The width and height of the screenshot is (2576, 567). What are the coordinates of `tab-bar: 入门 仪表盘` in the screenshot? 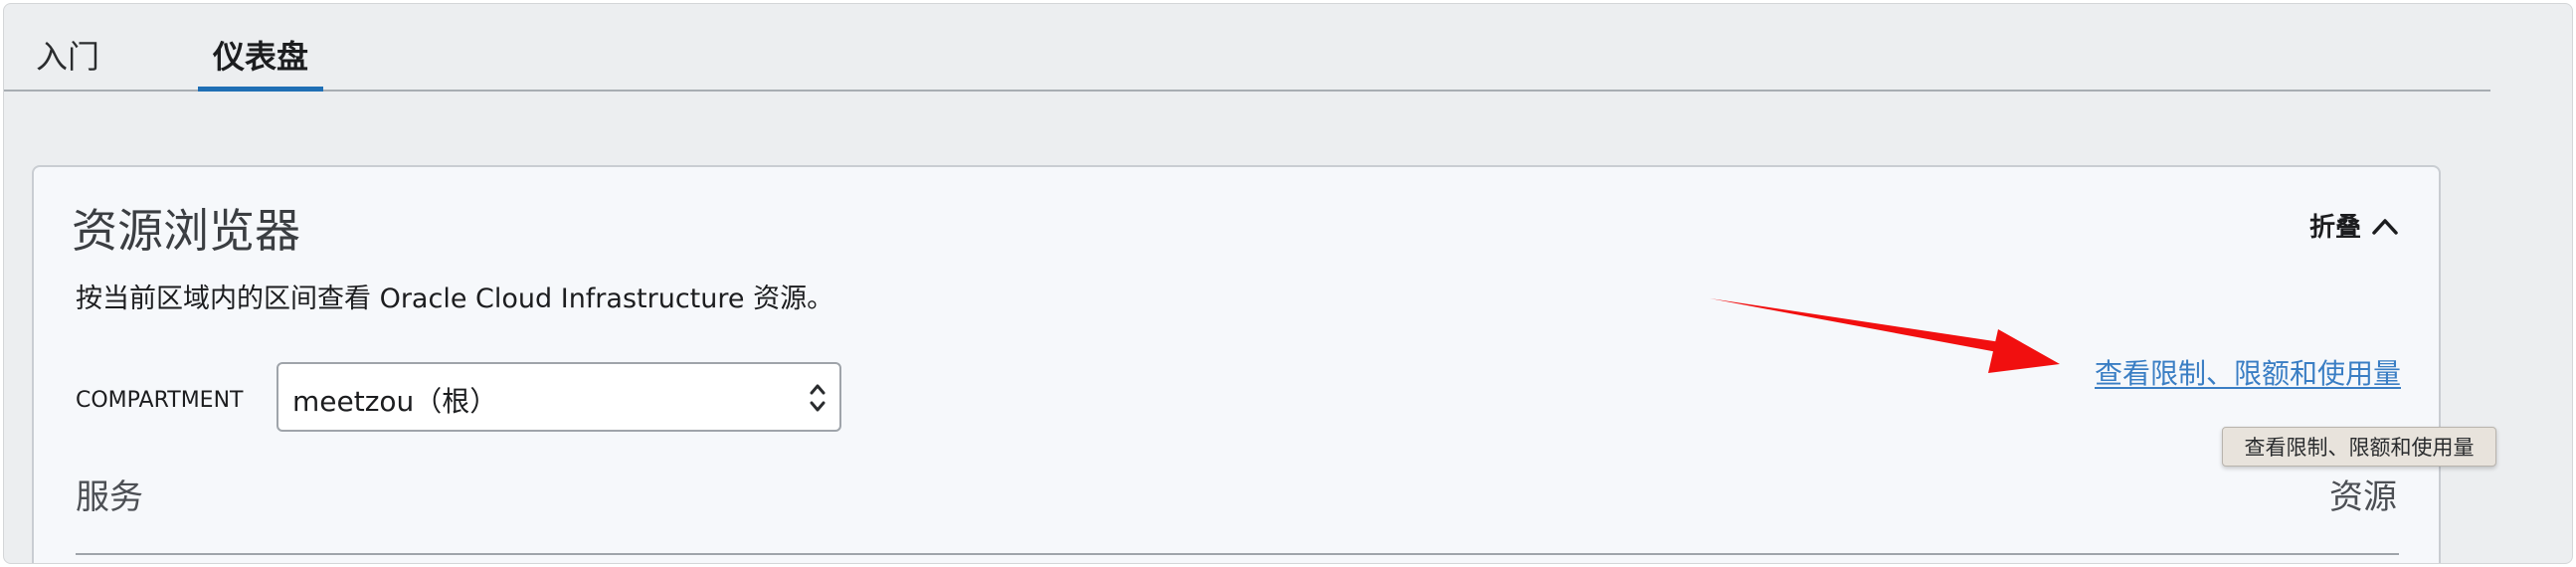 It's located at (1247, 48).